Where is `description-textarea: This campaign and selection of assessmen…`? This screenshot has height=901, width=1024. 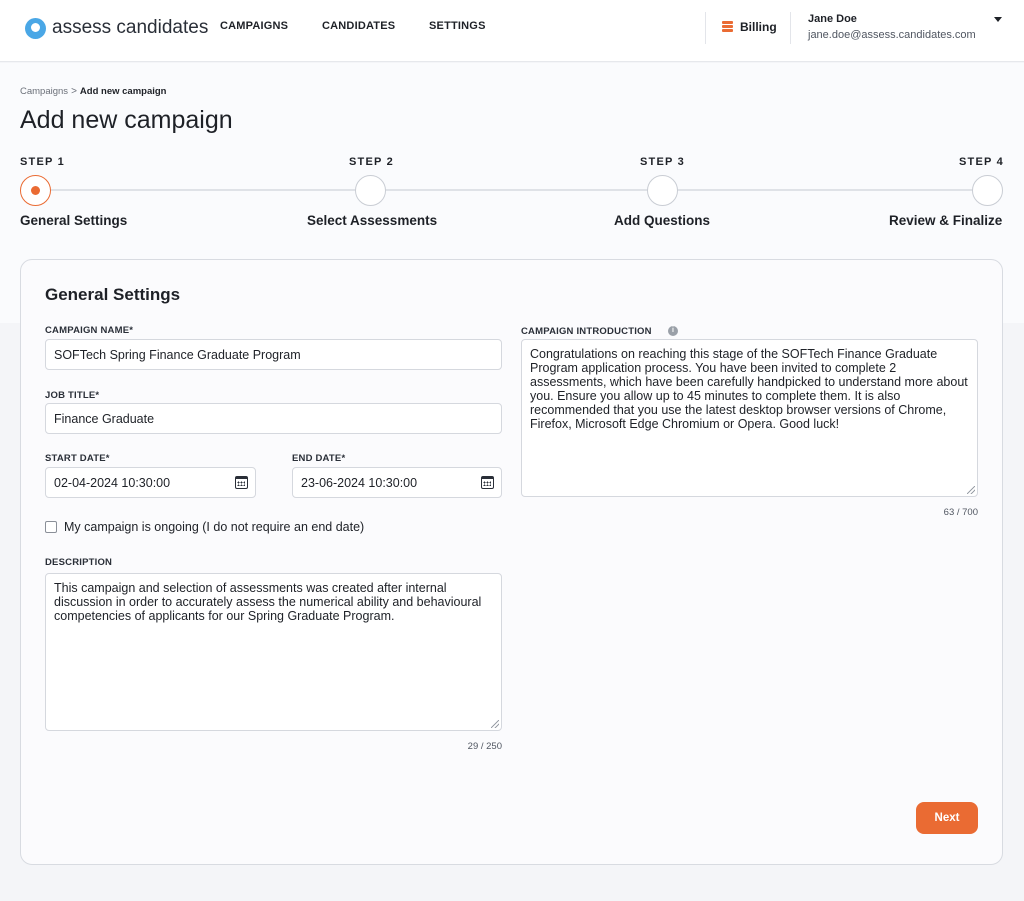 description-textarea: This campaign and selection of assessmen… is located at coordinates (273, 652).